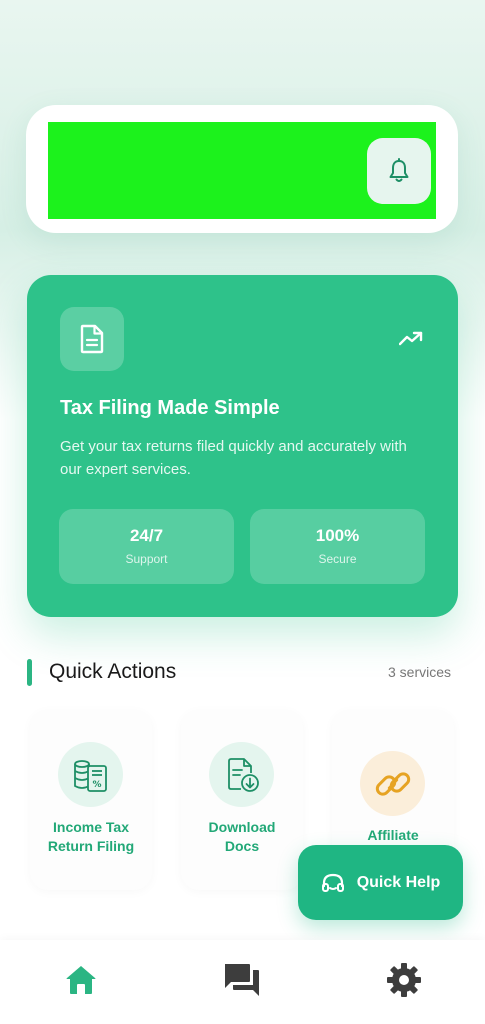  I want to click on document-tile, so click(92, 339).